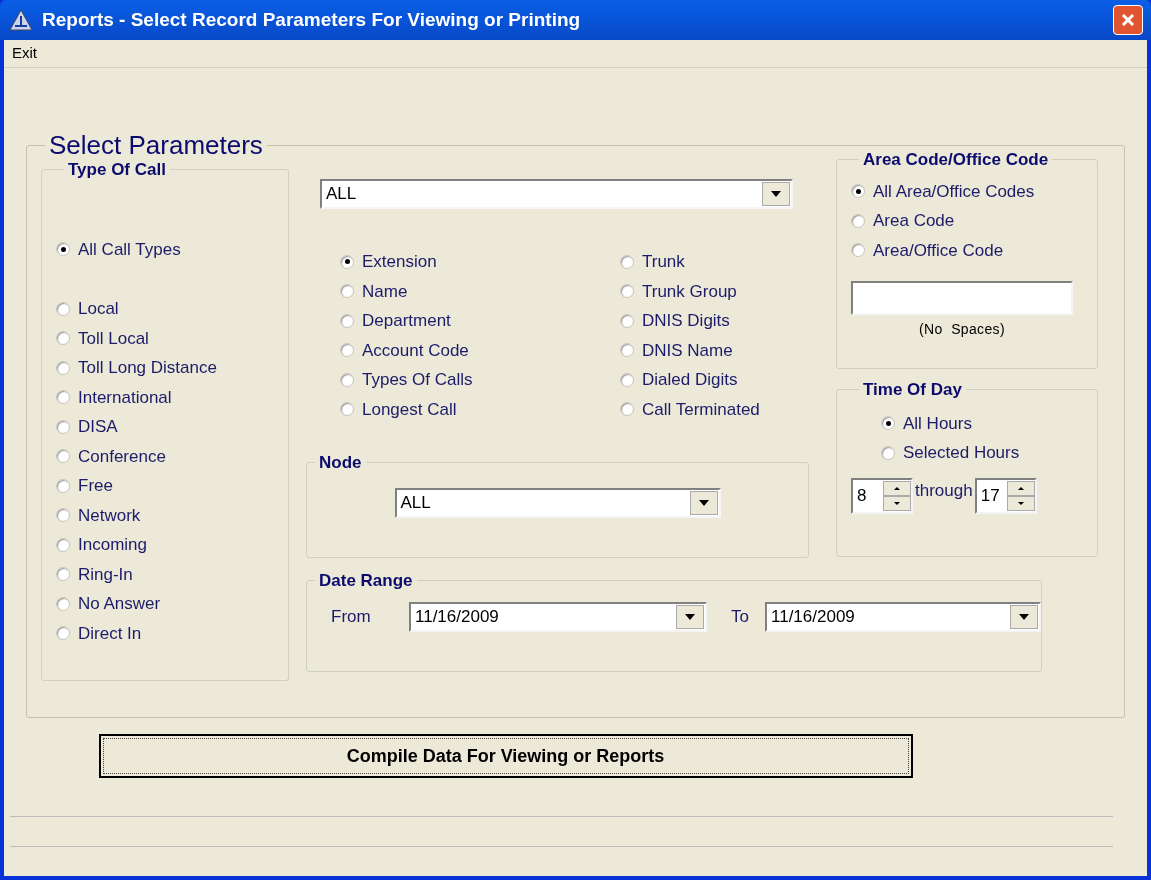 This screenshot has width=1151, height=880. What do you see at coordinates (944, 490) in the screenshot?
I see `through-label: through` at bounding box center [944, 490].